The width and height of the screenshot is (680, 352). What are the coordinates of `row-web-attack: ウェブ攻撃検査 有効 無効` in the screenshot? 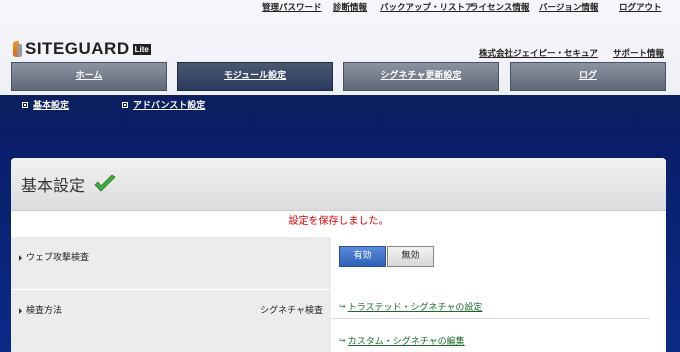 It's located at (338, 262).